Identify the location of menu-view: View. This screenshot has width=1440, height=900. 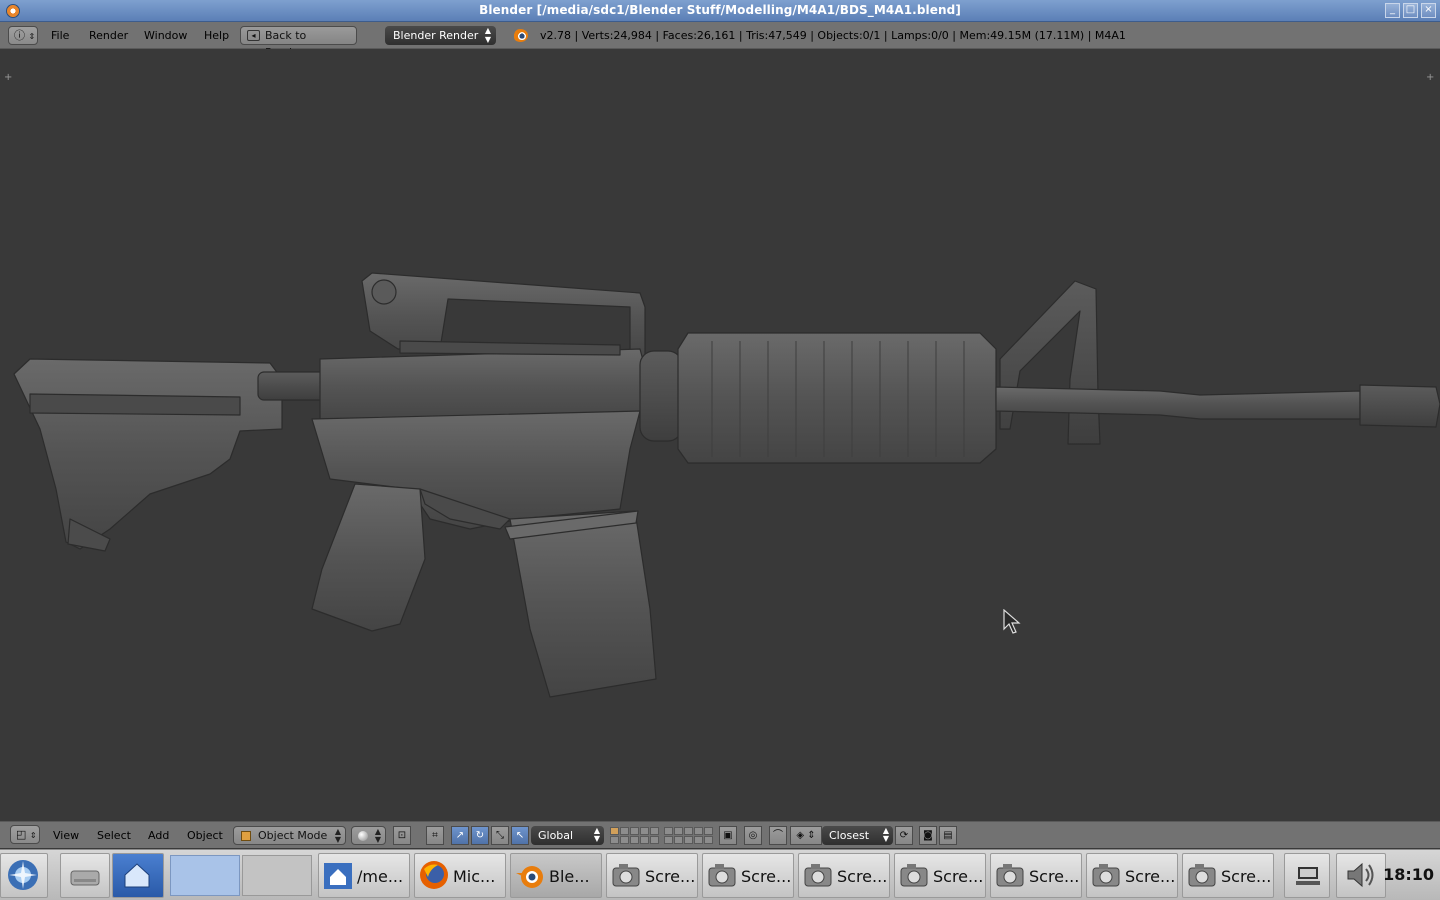
(66, 835).